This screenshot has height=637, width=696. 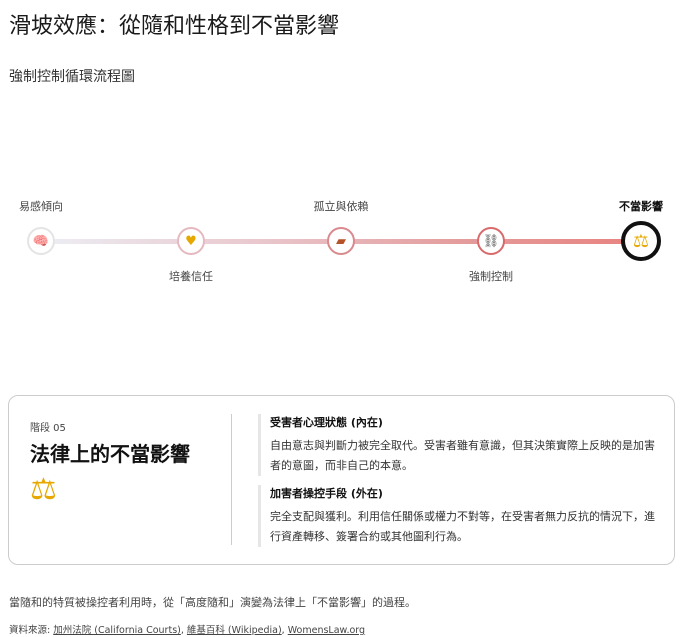 I want to click on step-node-5: ⚖, so click(x=641, y=241).